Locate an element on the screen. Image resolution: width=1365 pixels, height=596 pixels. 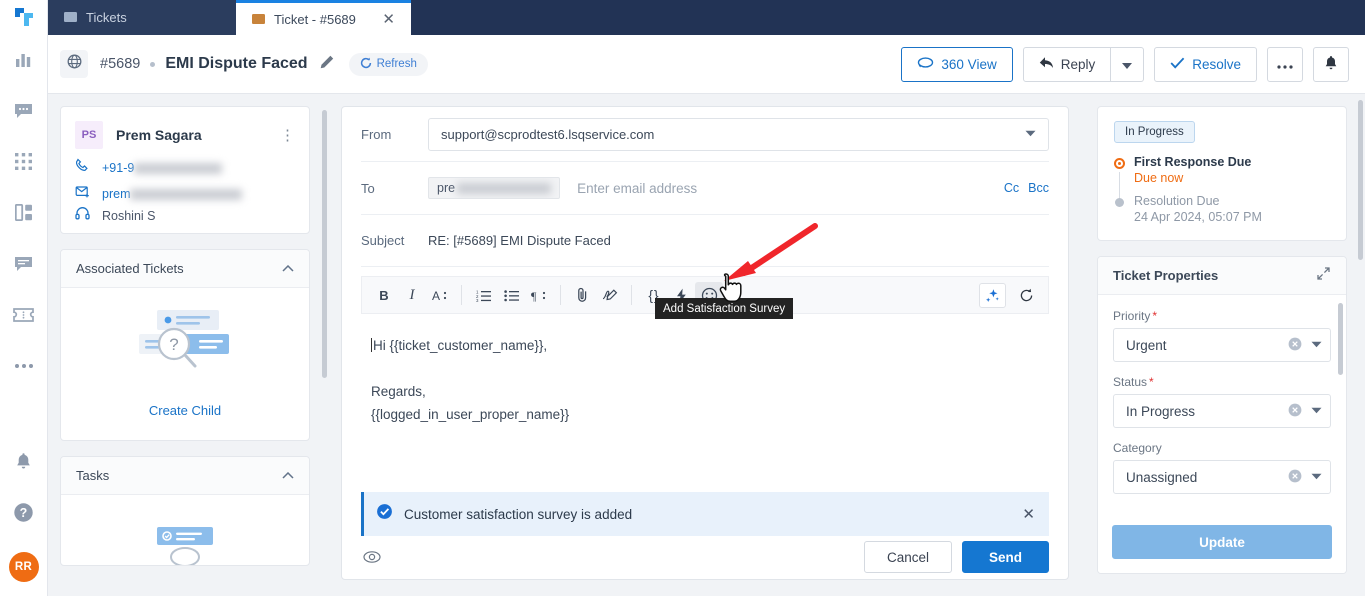
contact-menu-button: ⋮ is located at coordinates (287, 135).